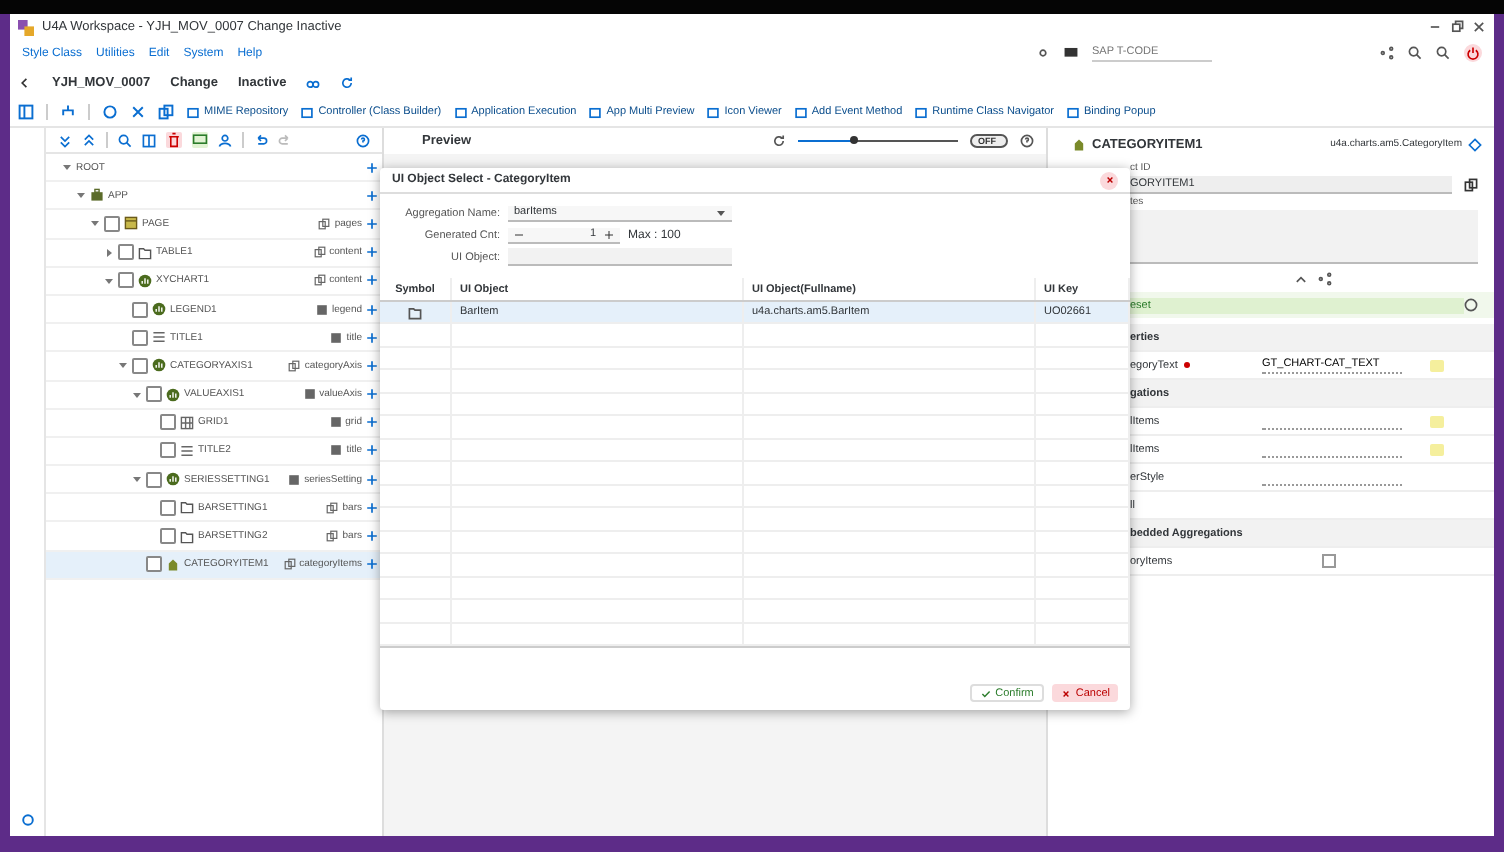 The image size is (1504, 852). Describe the element at coordinates (1473, 53) in the screenshot. I see `power-icon` at that location.